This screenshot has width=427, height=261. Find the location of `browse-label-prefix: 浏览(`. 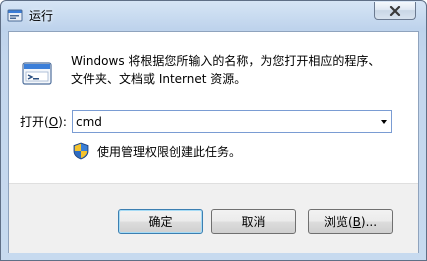

browse-label-prefix: 浏览( is located at coordinates (338, 222).